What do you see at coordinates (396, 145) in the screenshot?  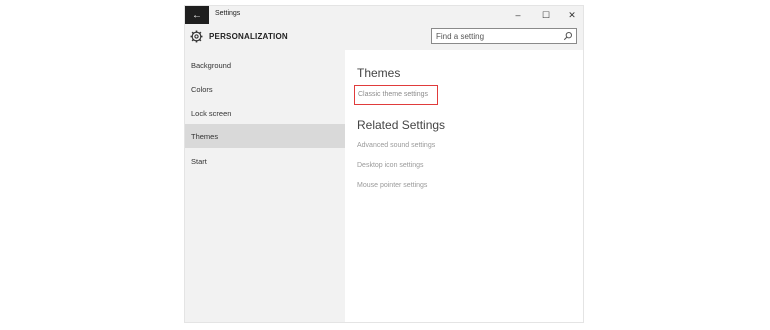 I see `advanced-sound-settings-link: Advanced sound settings` at bounding box center [396, 145].